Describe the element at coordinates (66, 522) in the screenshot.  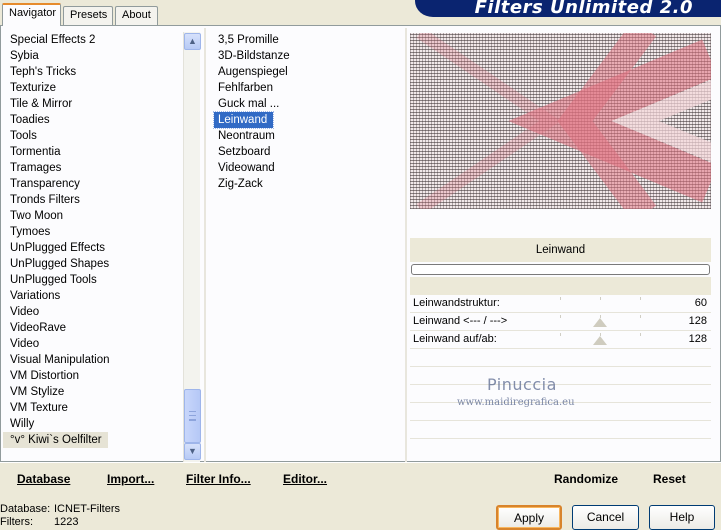
I see `status-filters-value: 1223` at that location.